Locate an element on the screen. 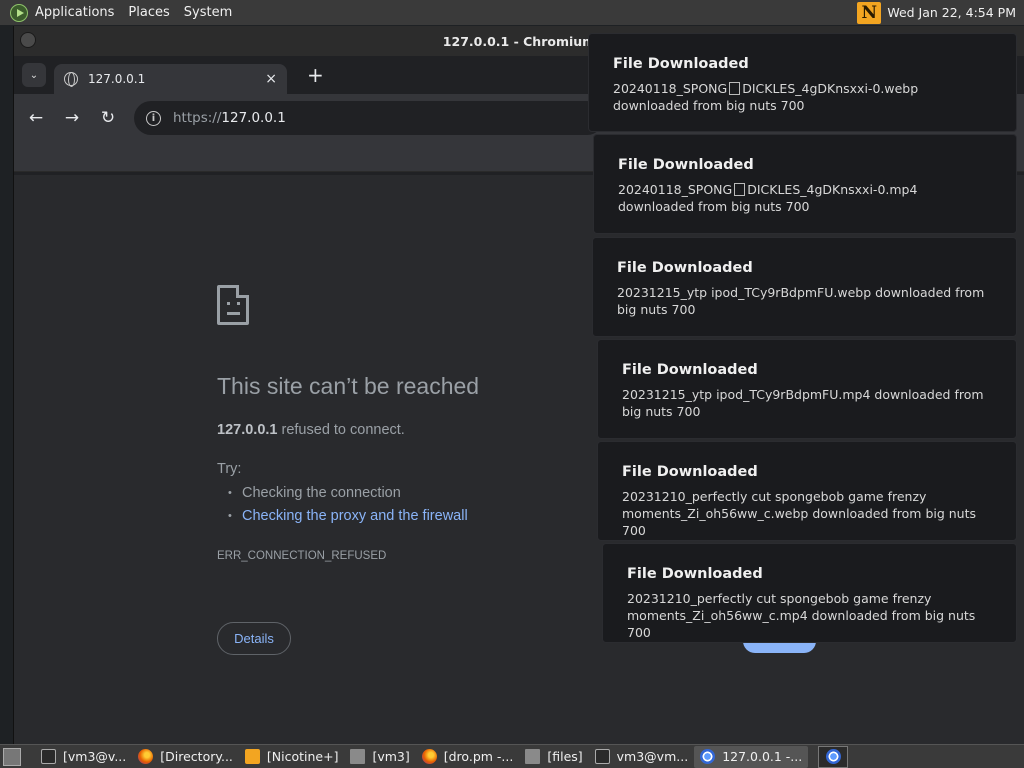 This screenshot has width=1024, height=768. reload-button: ↻ is located at coordinates (108, 118).